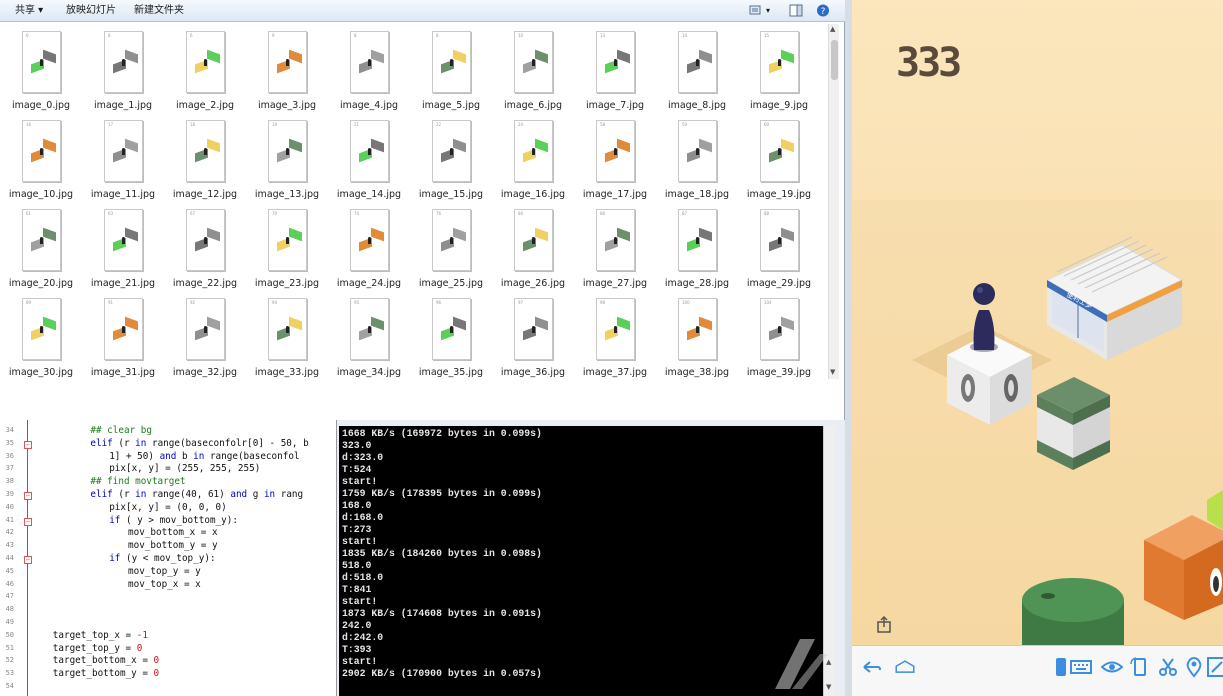  I want to click on code-line: target_bottom_x = 0, so click(106, 660).